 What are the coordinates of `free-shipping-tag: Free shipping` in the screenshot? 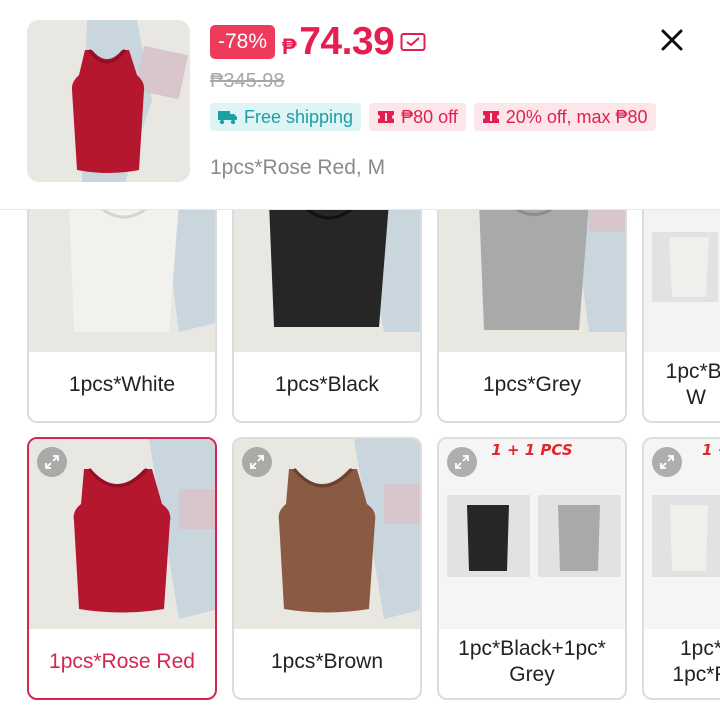 It's located at (286, 117).